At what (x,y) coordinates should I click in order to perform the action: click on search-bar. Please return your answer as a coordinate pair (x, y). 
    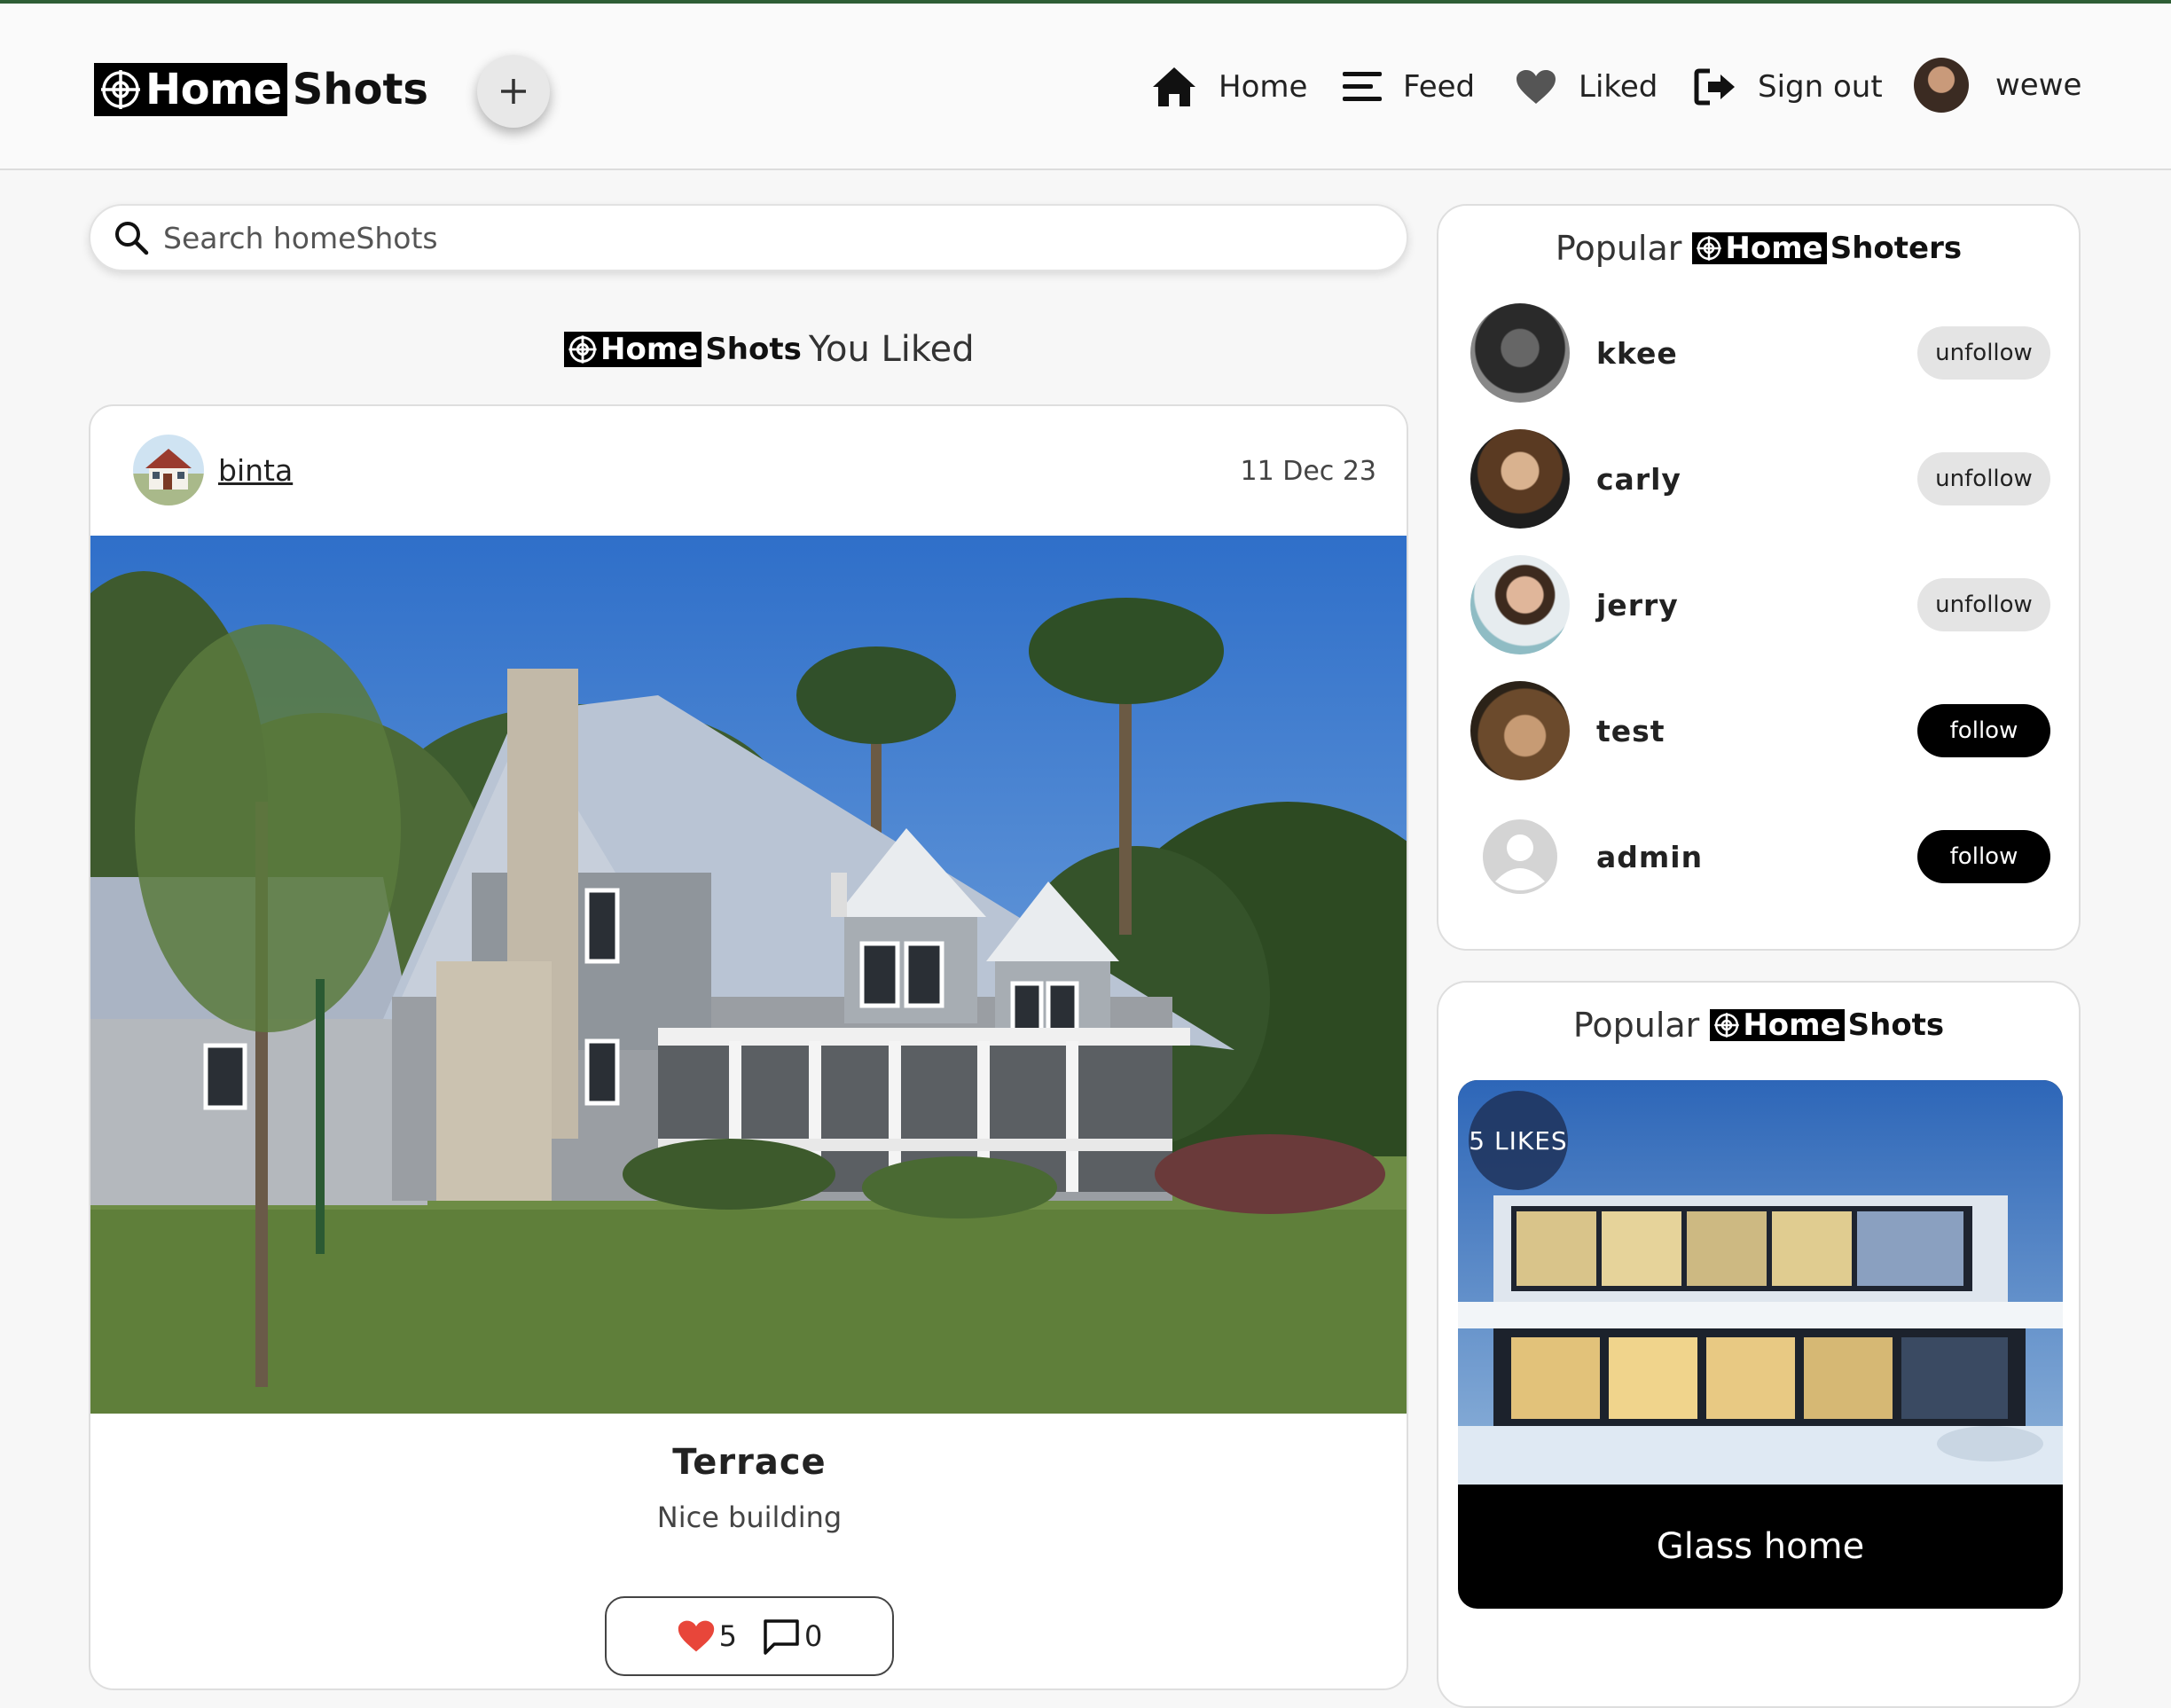
    Looking at the image, I should click on (748, 238).